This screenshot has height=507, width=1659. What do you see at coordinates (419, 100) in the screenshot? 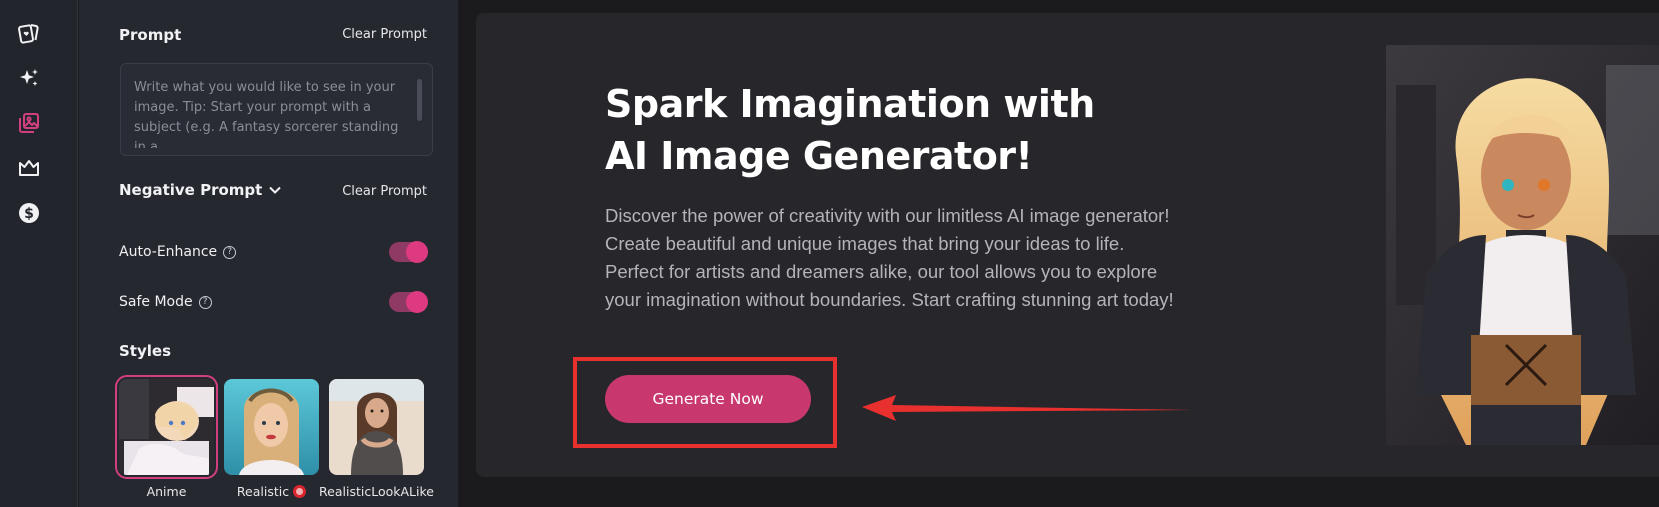
I see `prompt-scrollbar` at bounding box center [419, 100].